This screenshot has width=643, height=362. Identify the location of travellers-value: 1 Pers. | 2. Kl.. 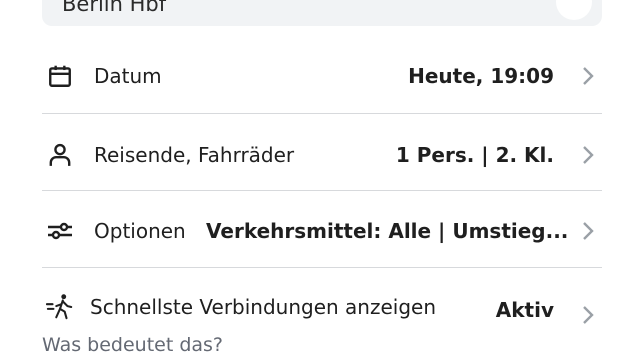
(474, 155).